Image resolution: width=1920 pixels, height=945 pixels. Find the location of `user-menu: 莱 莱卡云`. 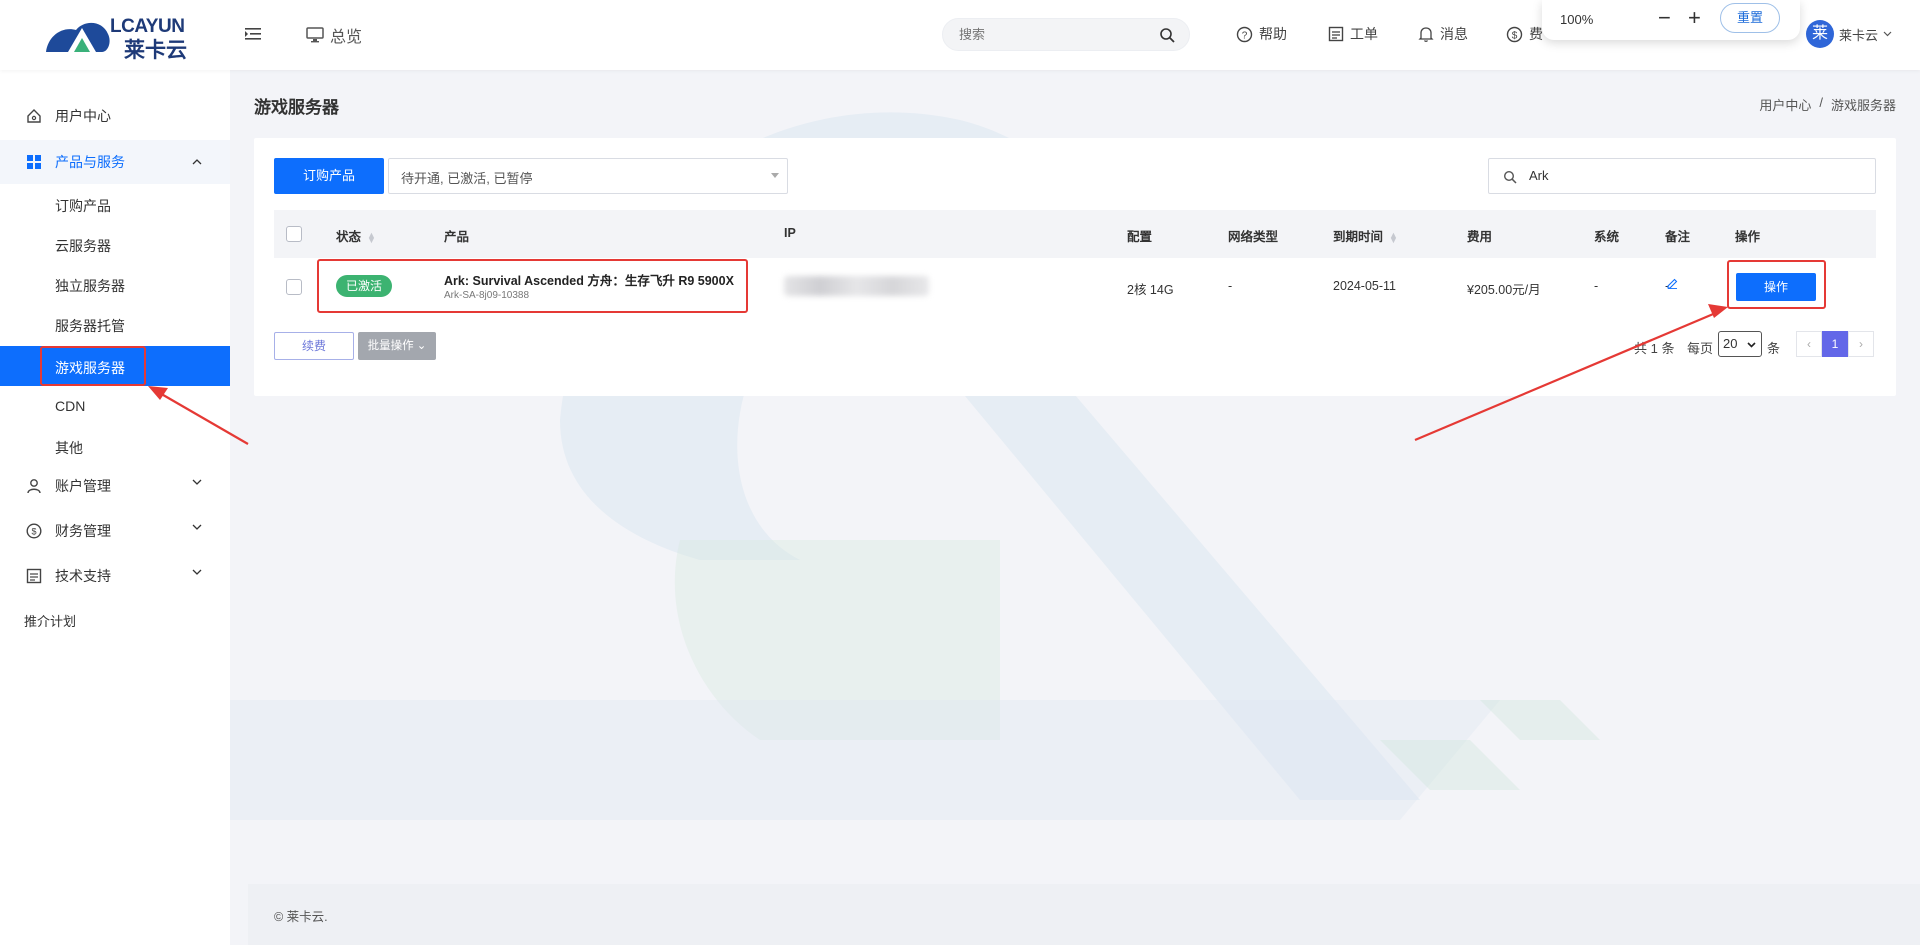

user-menu: 莱 莱卡云 is located at coordinates (1849, 34).